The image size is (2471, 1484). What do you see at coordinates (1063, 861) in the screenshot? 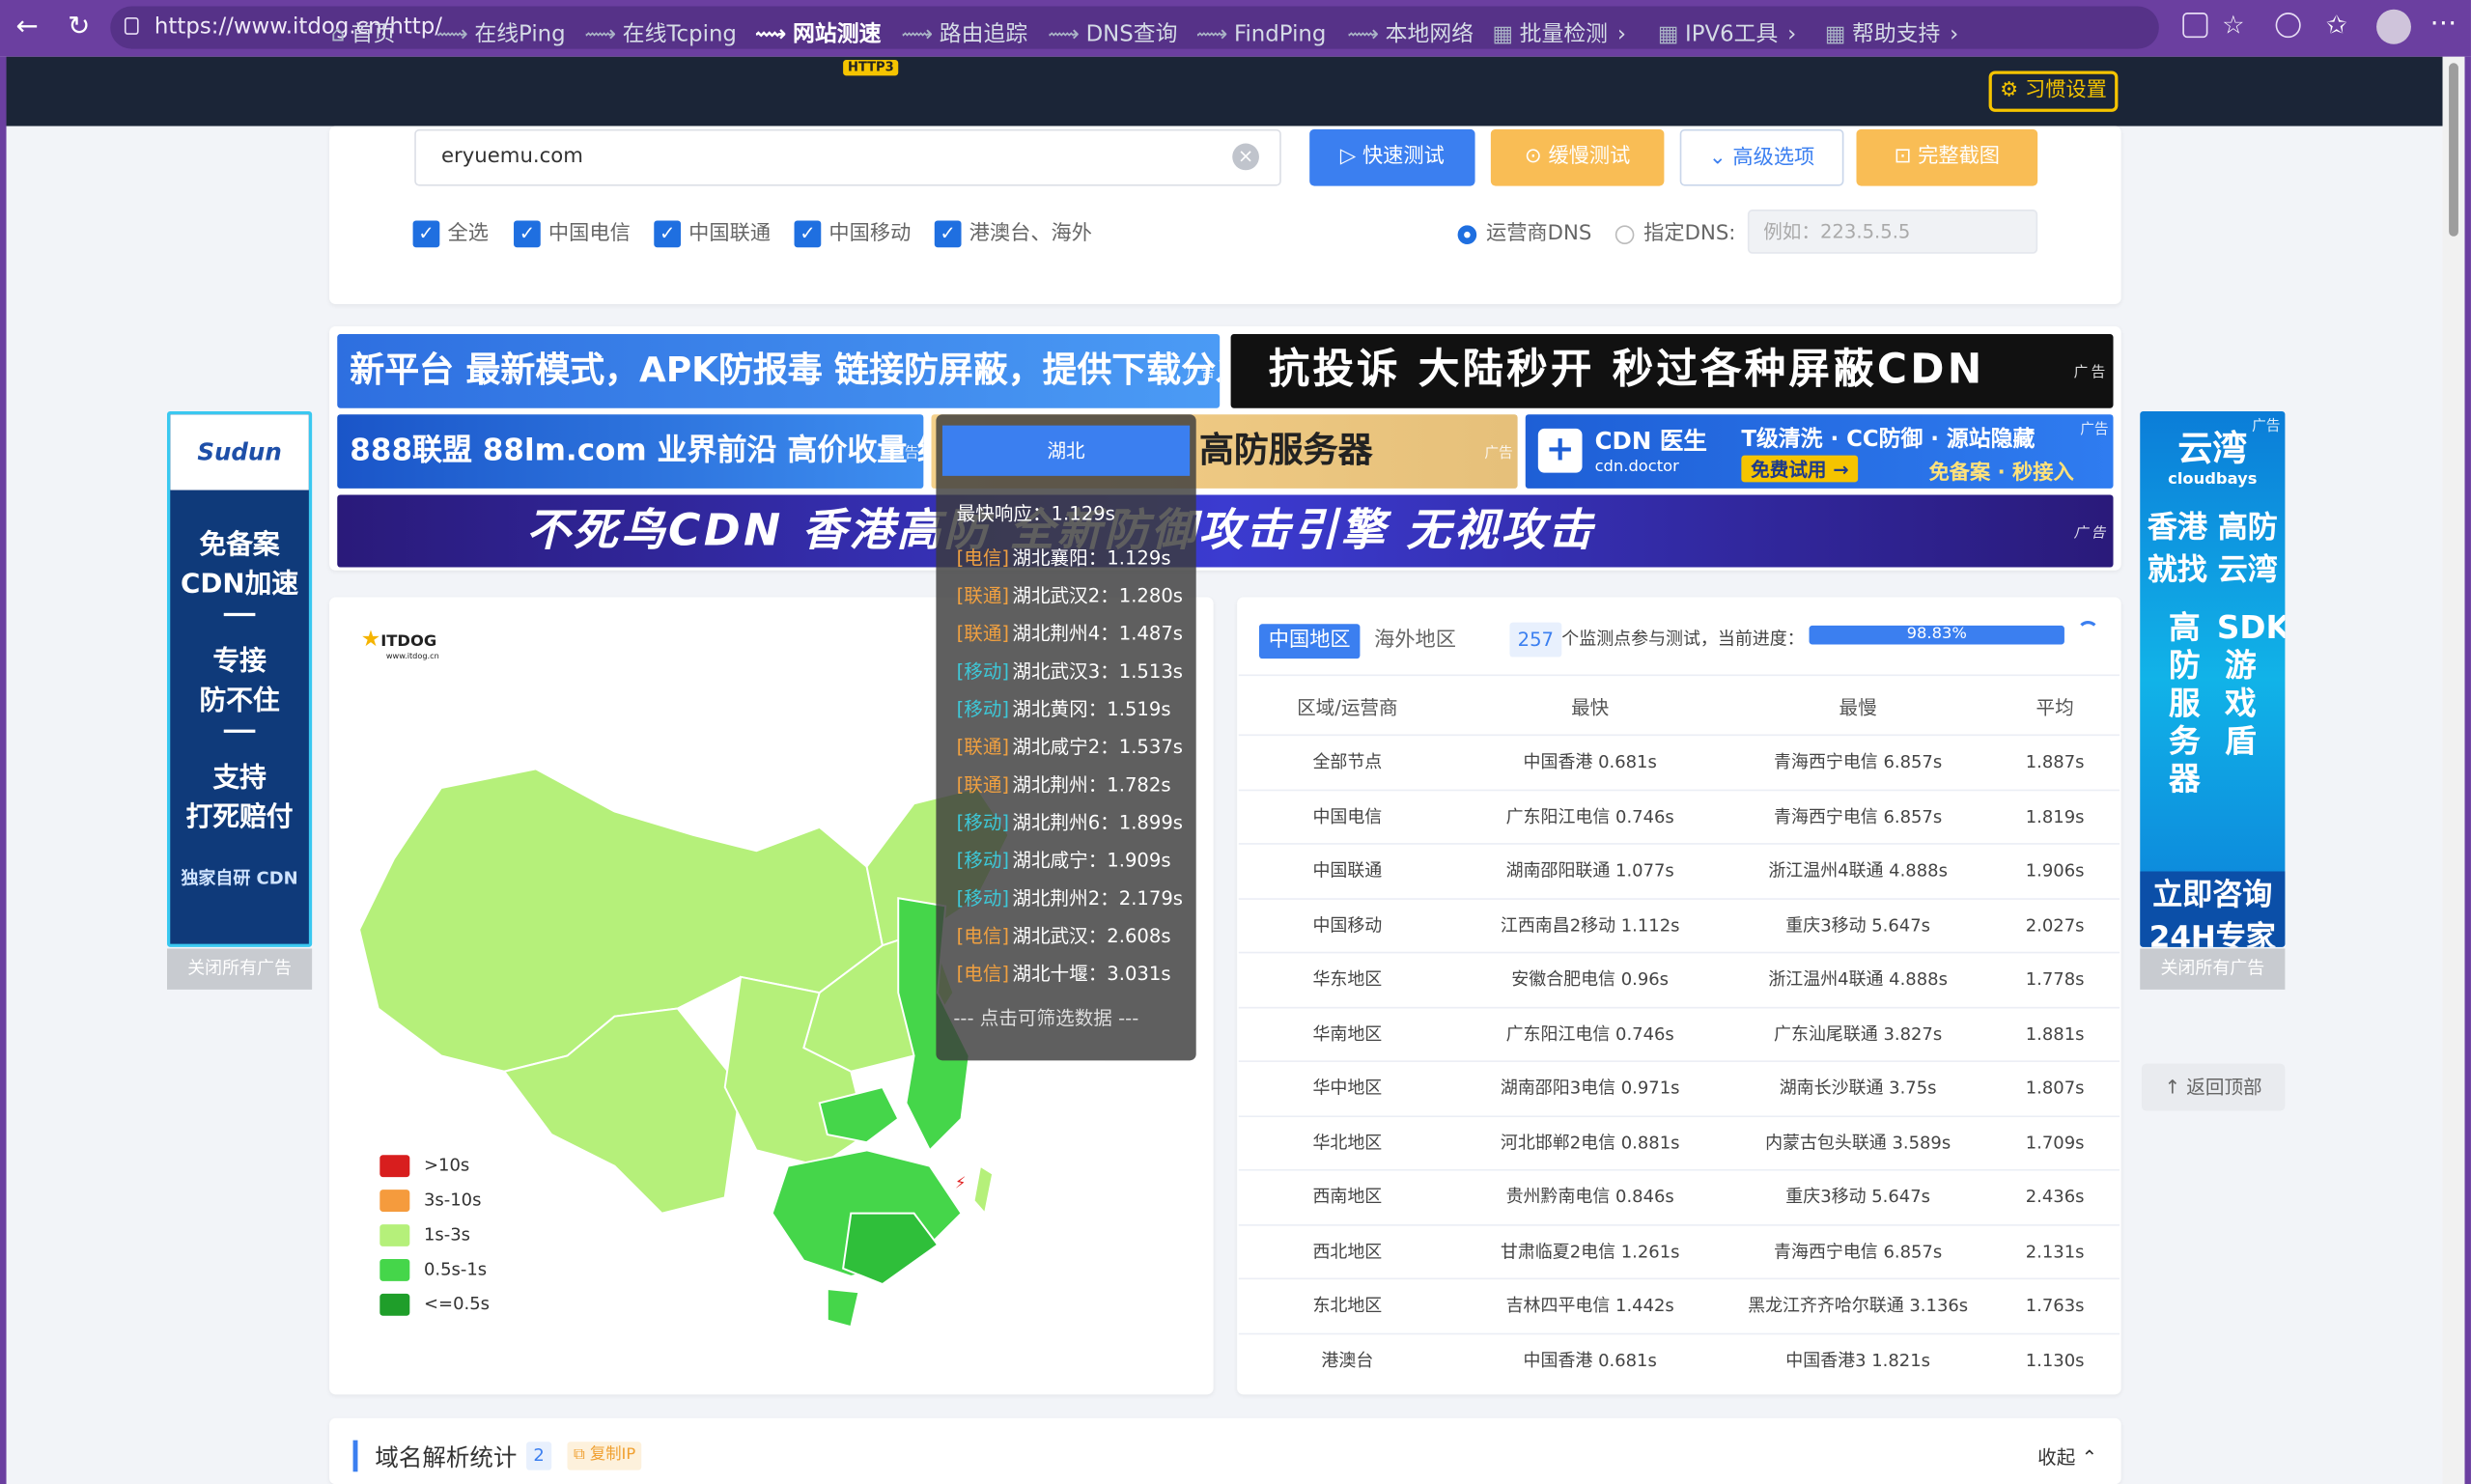
I see `tooltip-line: [移动] 湖北咸宁：1.909s` at bounding box center [1063, 861].